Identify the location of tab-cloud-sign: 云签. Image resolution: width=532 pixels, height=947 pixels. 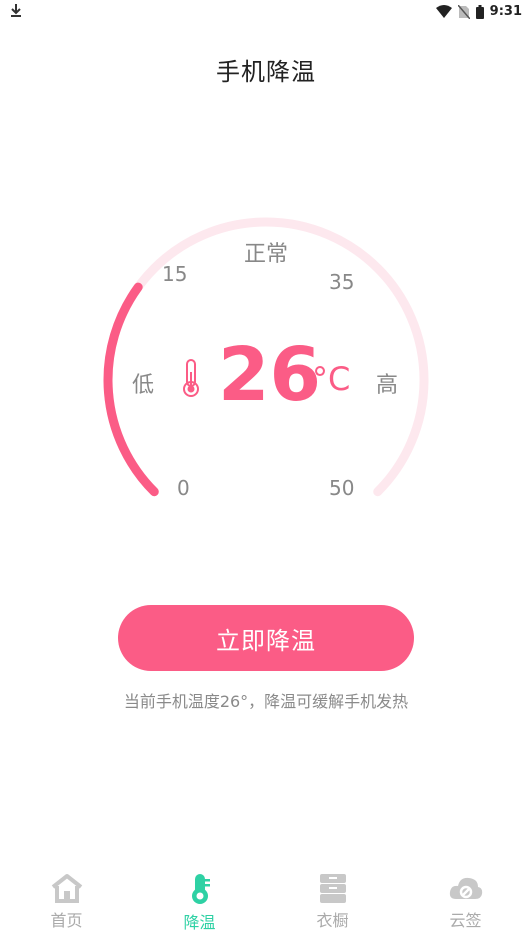
(465, 907).